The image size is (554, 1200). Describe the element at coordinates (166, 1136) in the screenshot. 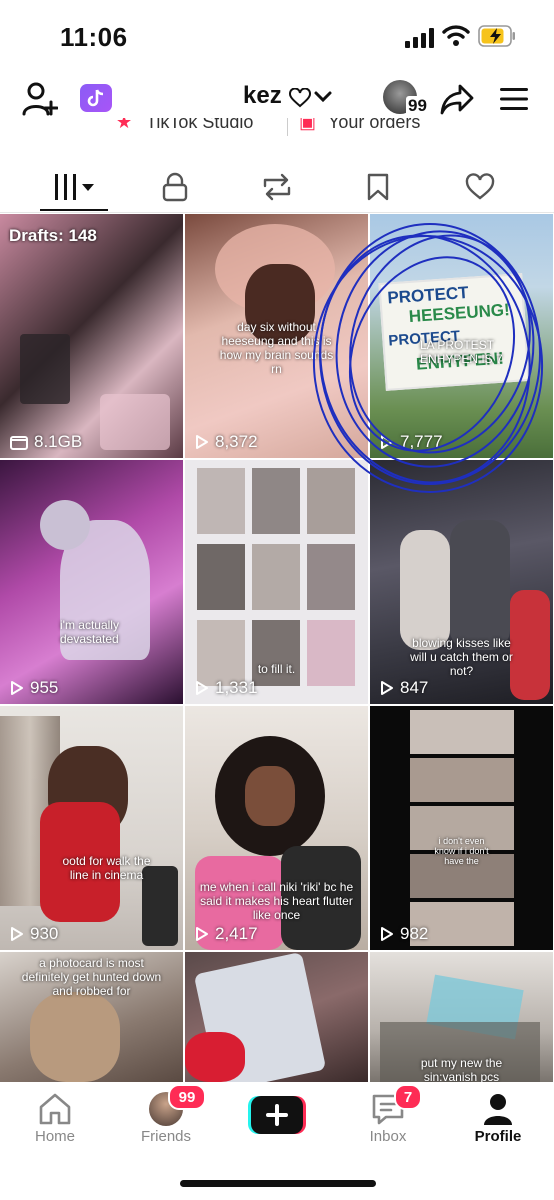

I see `nav-friends-label: Friends` at that location.